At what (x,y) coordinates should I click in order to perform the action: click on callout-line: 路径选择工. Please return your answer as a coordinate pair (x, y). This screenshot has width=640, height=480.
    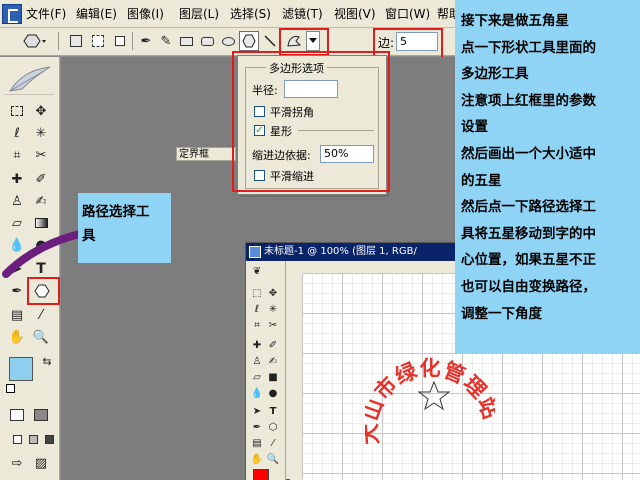
    Looking at the image, I should click on (116, 212).